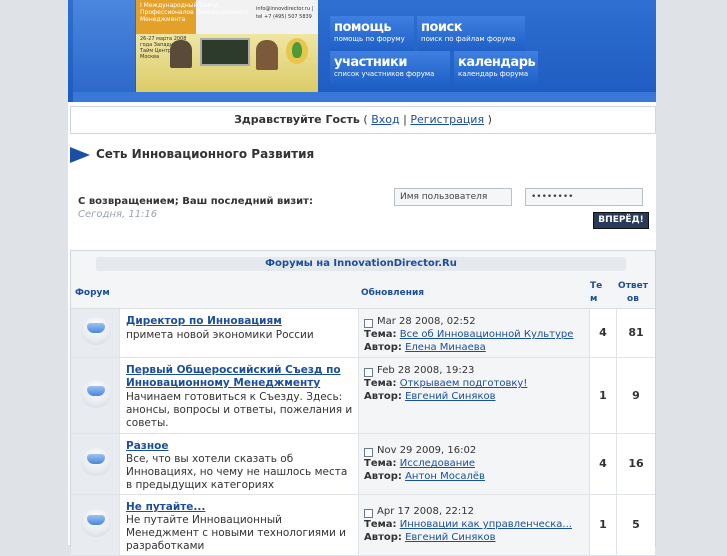 This screenshot has width=727, height=556. I want to click on last-post-topic-link: Исследование, so click(437, 463).